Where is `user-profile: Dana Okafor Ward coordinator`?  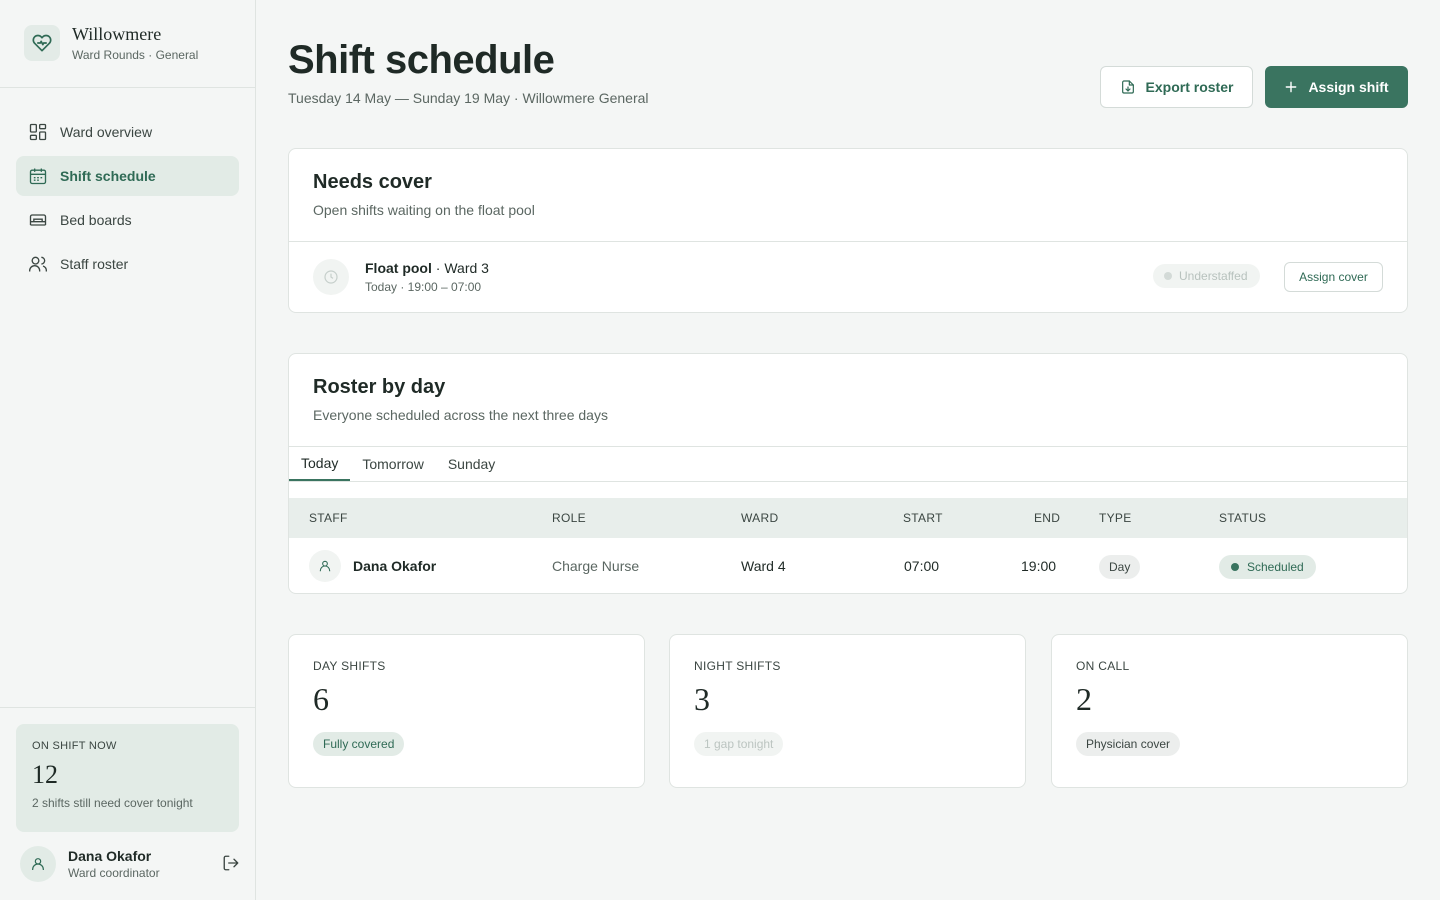
user-profile: Dana Okafor Ward coordinator is located at coordinates (130, 864).